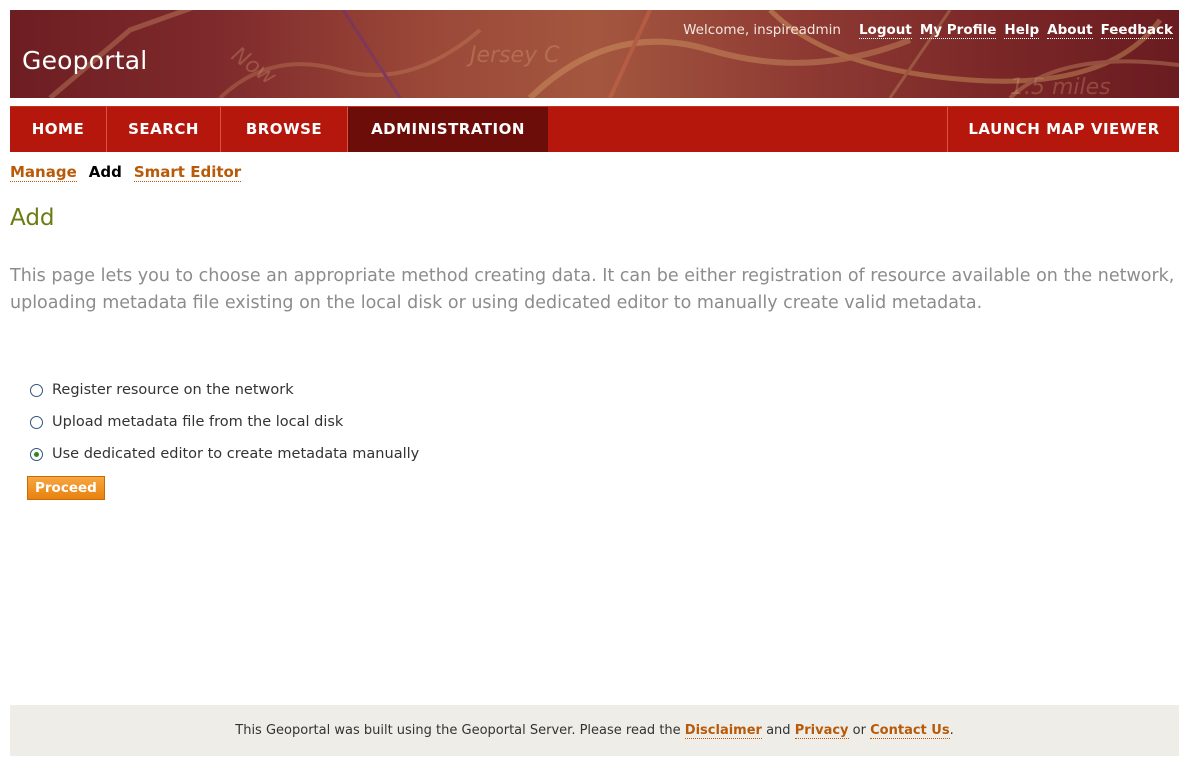  I want to click on subnav-smart-editor-link: Smart Editor, so click(187, 172).